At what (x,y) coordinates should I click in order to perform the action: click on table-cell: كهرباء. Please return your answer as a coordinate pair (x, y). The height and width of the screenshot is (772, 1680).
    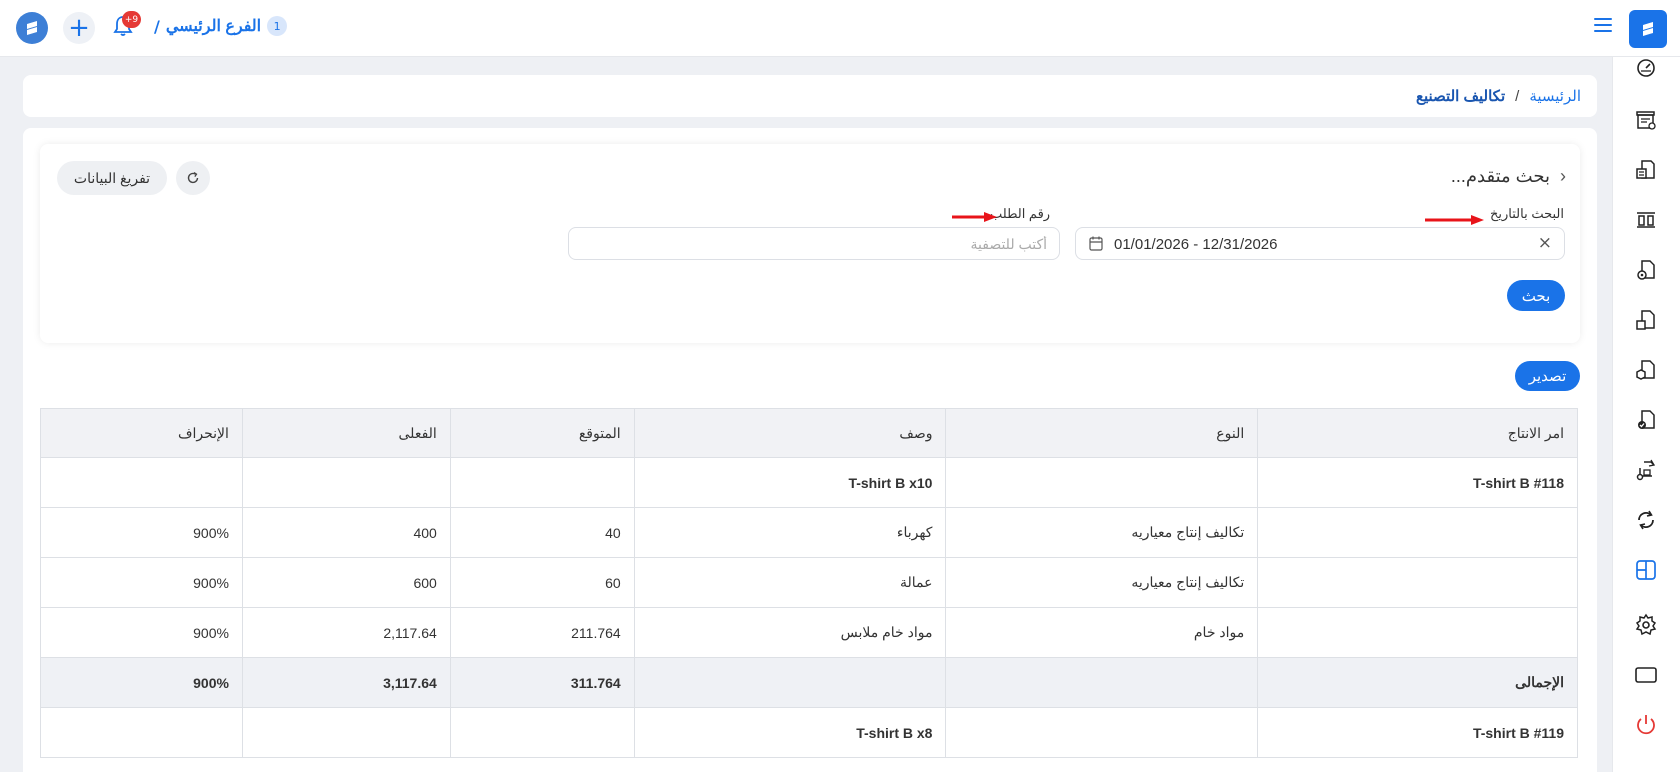
    Looking at the image, I should click on (790, 532).